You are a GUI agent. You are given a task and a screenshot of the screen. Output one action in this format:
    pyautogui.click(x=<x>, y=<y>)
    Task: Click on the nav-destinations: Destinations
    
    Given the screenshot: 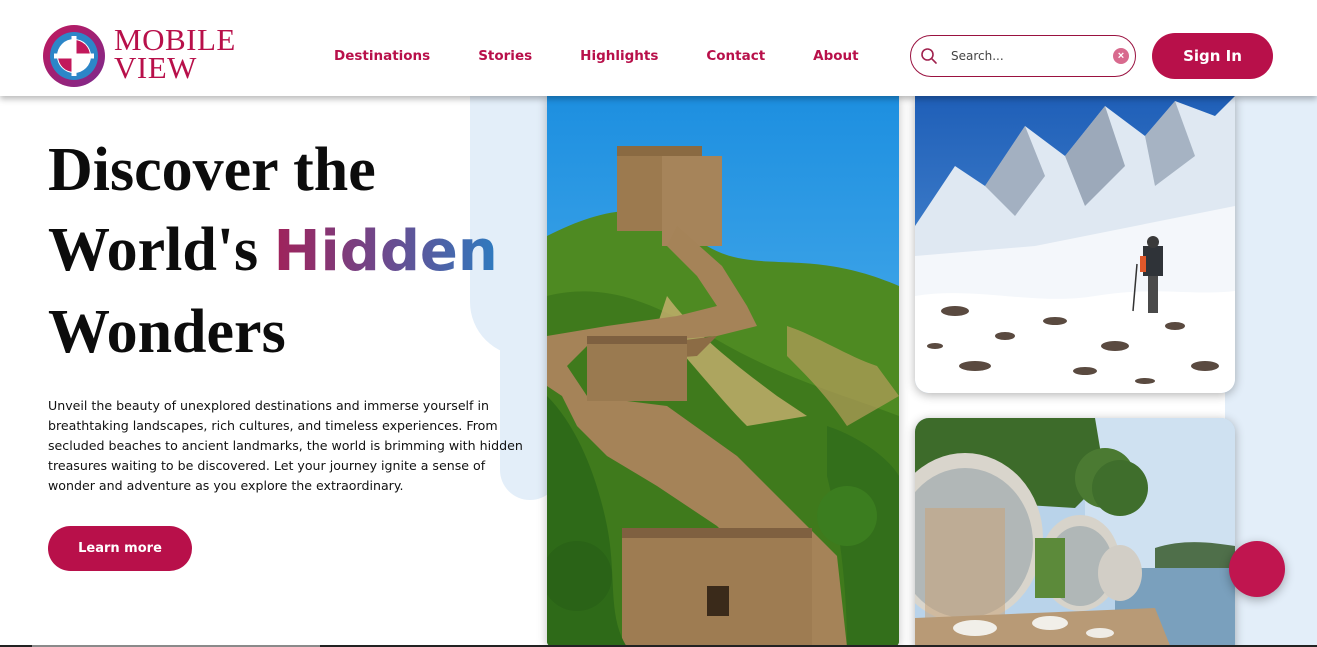 What is the action you would take?
    pyautogui.click(x=382, y=56)
    